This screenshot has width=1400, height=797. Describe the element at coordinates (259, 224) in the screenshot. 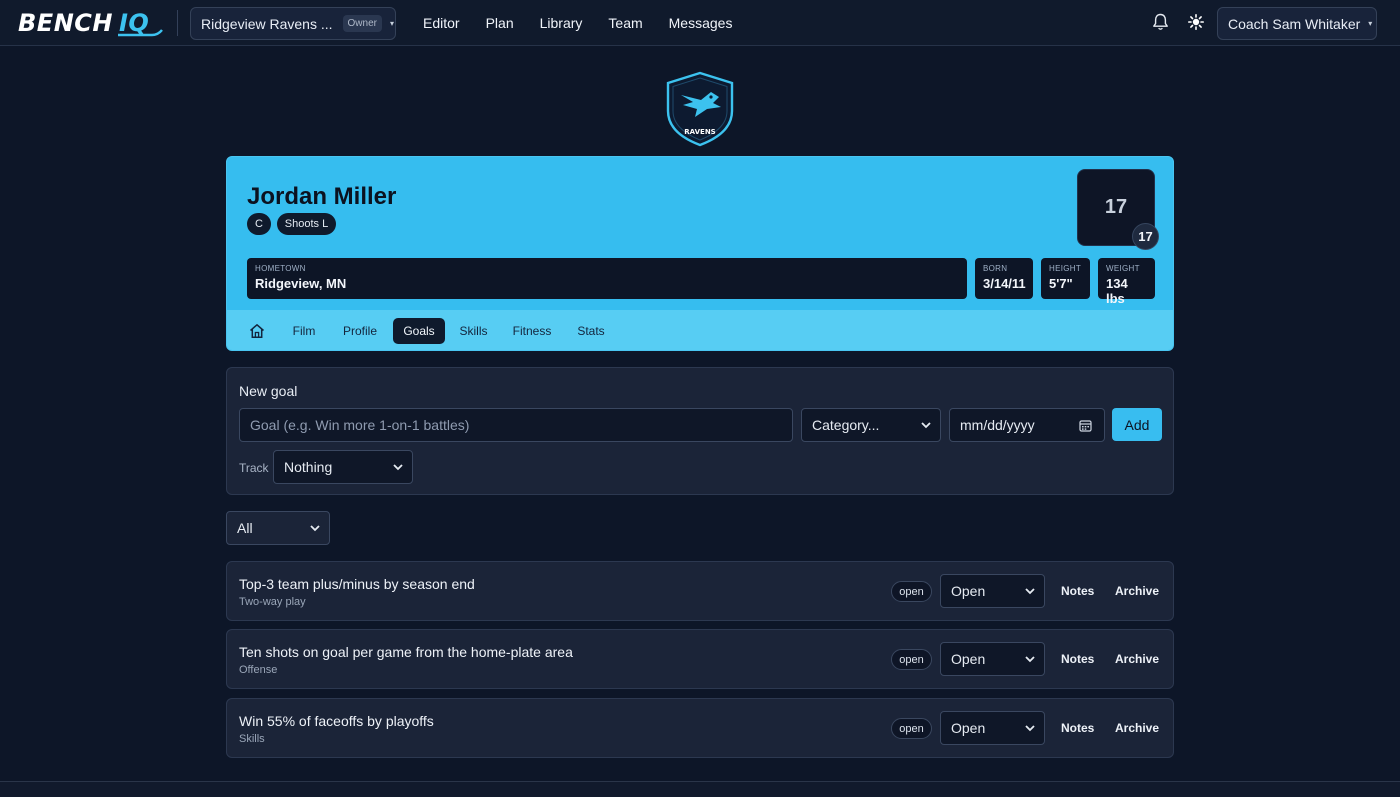

I see `position-chip: C` at that location.